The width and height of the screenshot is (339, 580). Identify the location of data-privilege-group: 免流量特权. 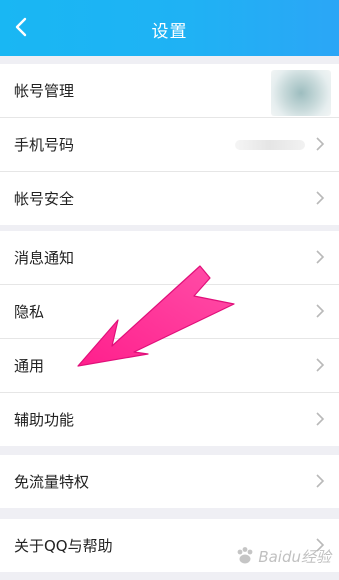
(169, 481).